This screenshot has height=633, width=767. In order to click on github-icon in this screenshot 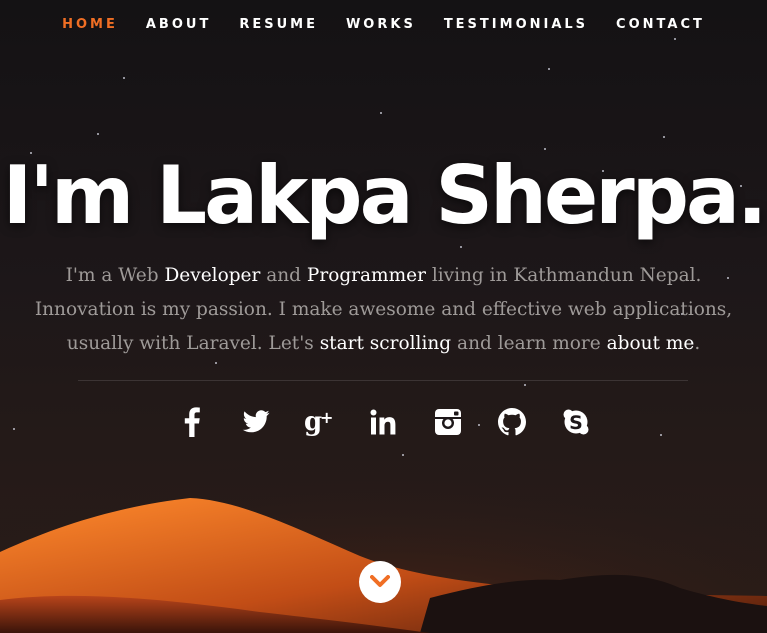, I will do `click(512, 422)`.